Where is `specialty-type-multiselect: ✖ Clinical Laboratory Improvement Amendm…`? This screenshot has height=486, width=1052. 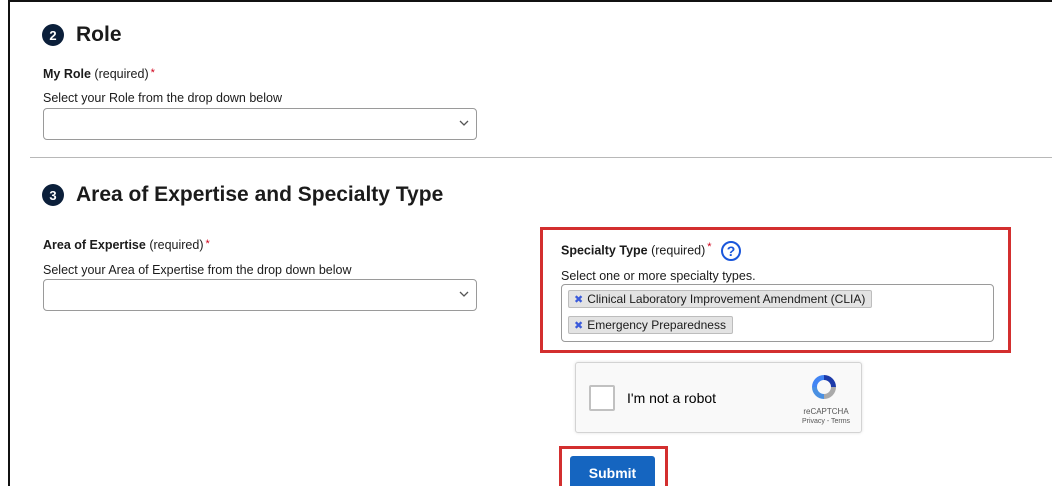
specialty-type-multiselect: ✖ Clinical Laboratory Improvement Amendm… is located at coordinates (777, 313).